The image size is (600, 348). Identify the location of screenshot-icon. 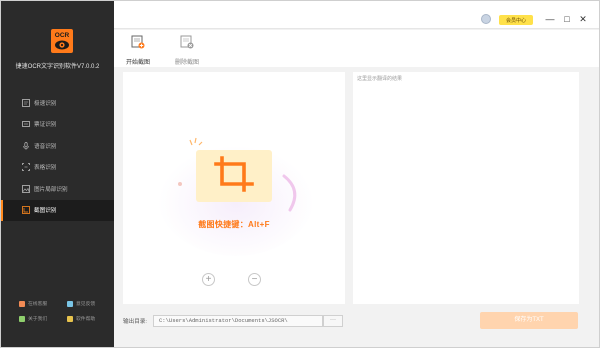
(26, 210).